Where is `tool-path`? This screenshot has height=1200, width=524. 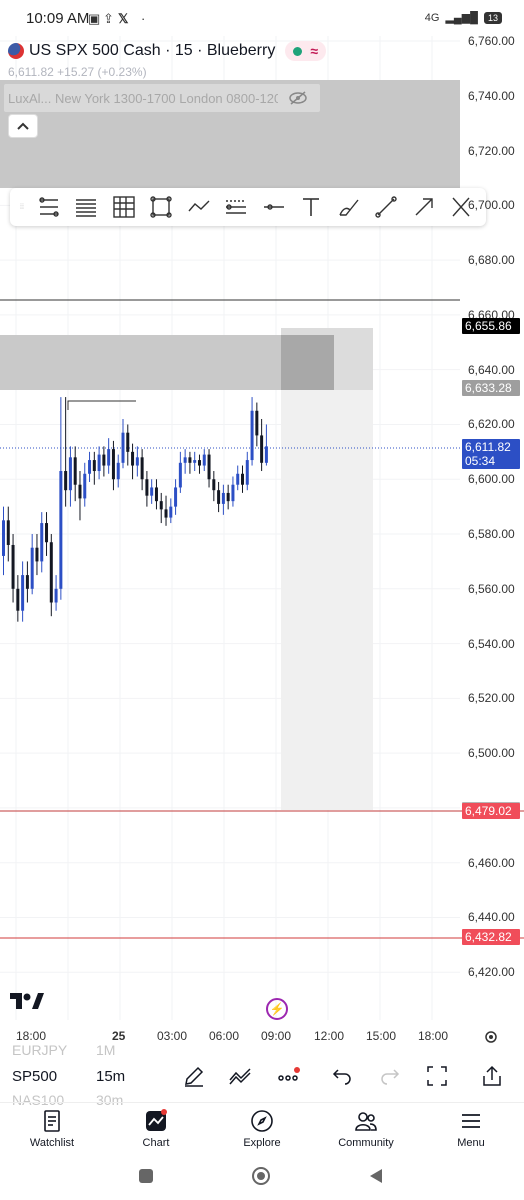
tool-path is located at coordinates (199, 207).